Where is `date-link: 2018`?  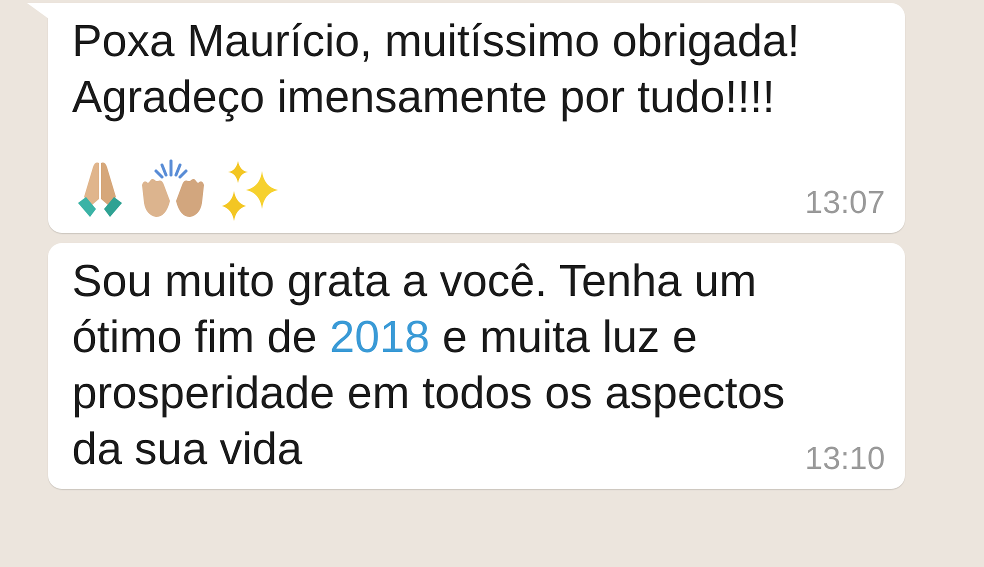
date-link: 2018 is located at coordinates (380, 336).